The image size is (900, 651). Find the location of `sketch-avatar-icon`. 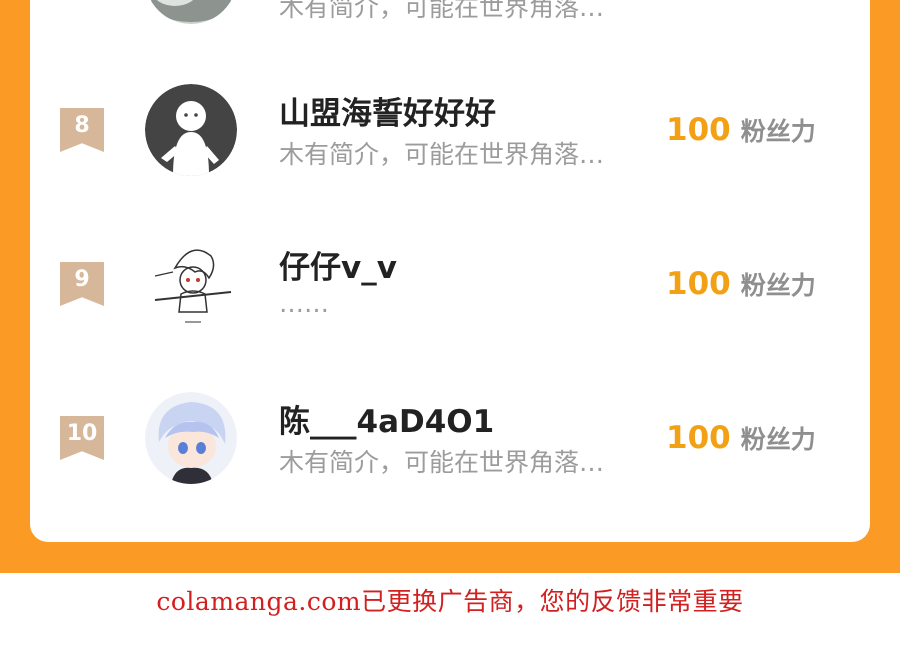

sketch-avatar-icon is located at coordinates (191, 284).